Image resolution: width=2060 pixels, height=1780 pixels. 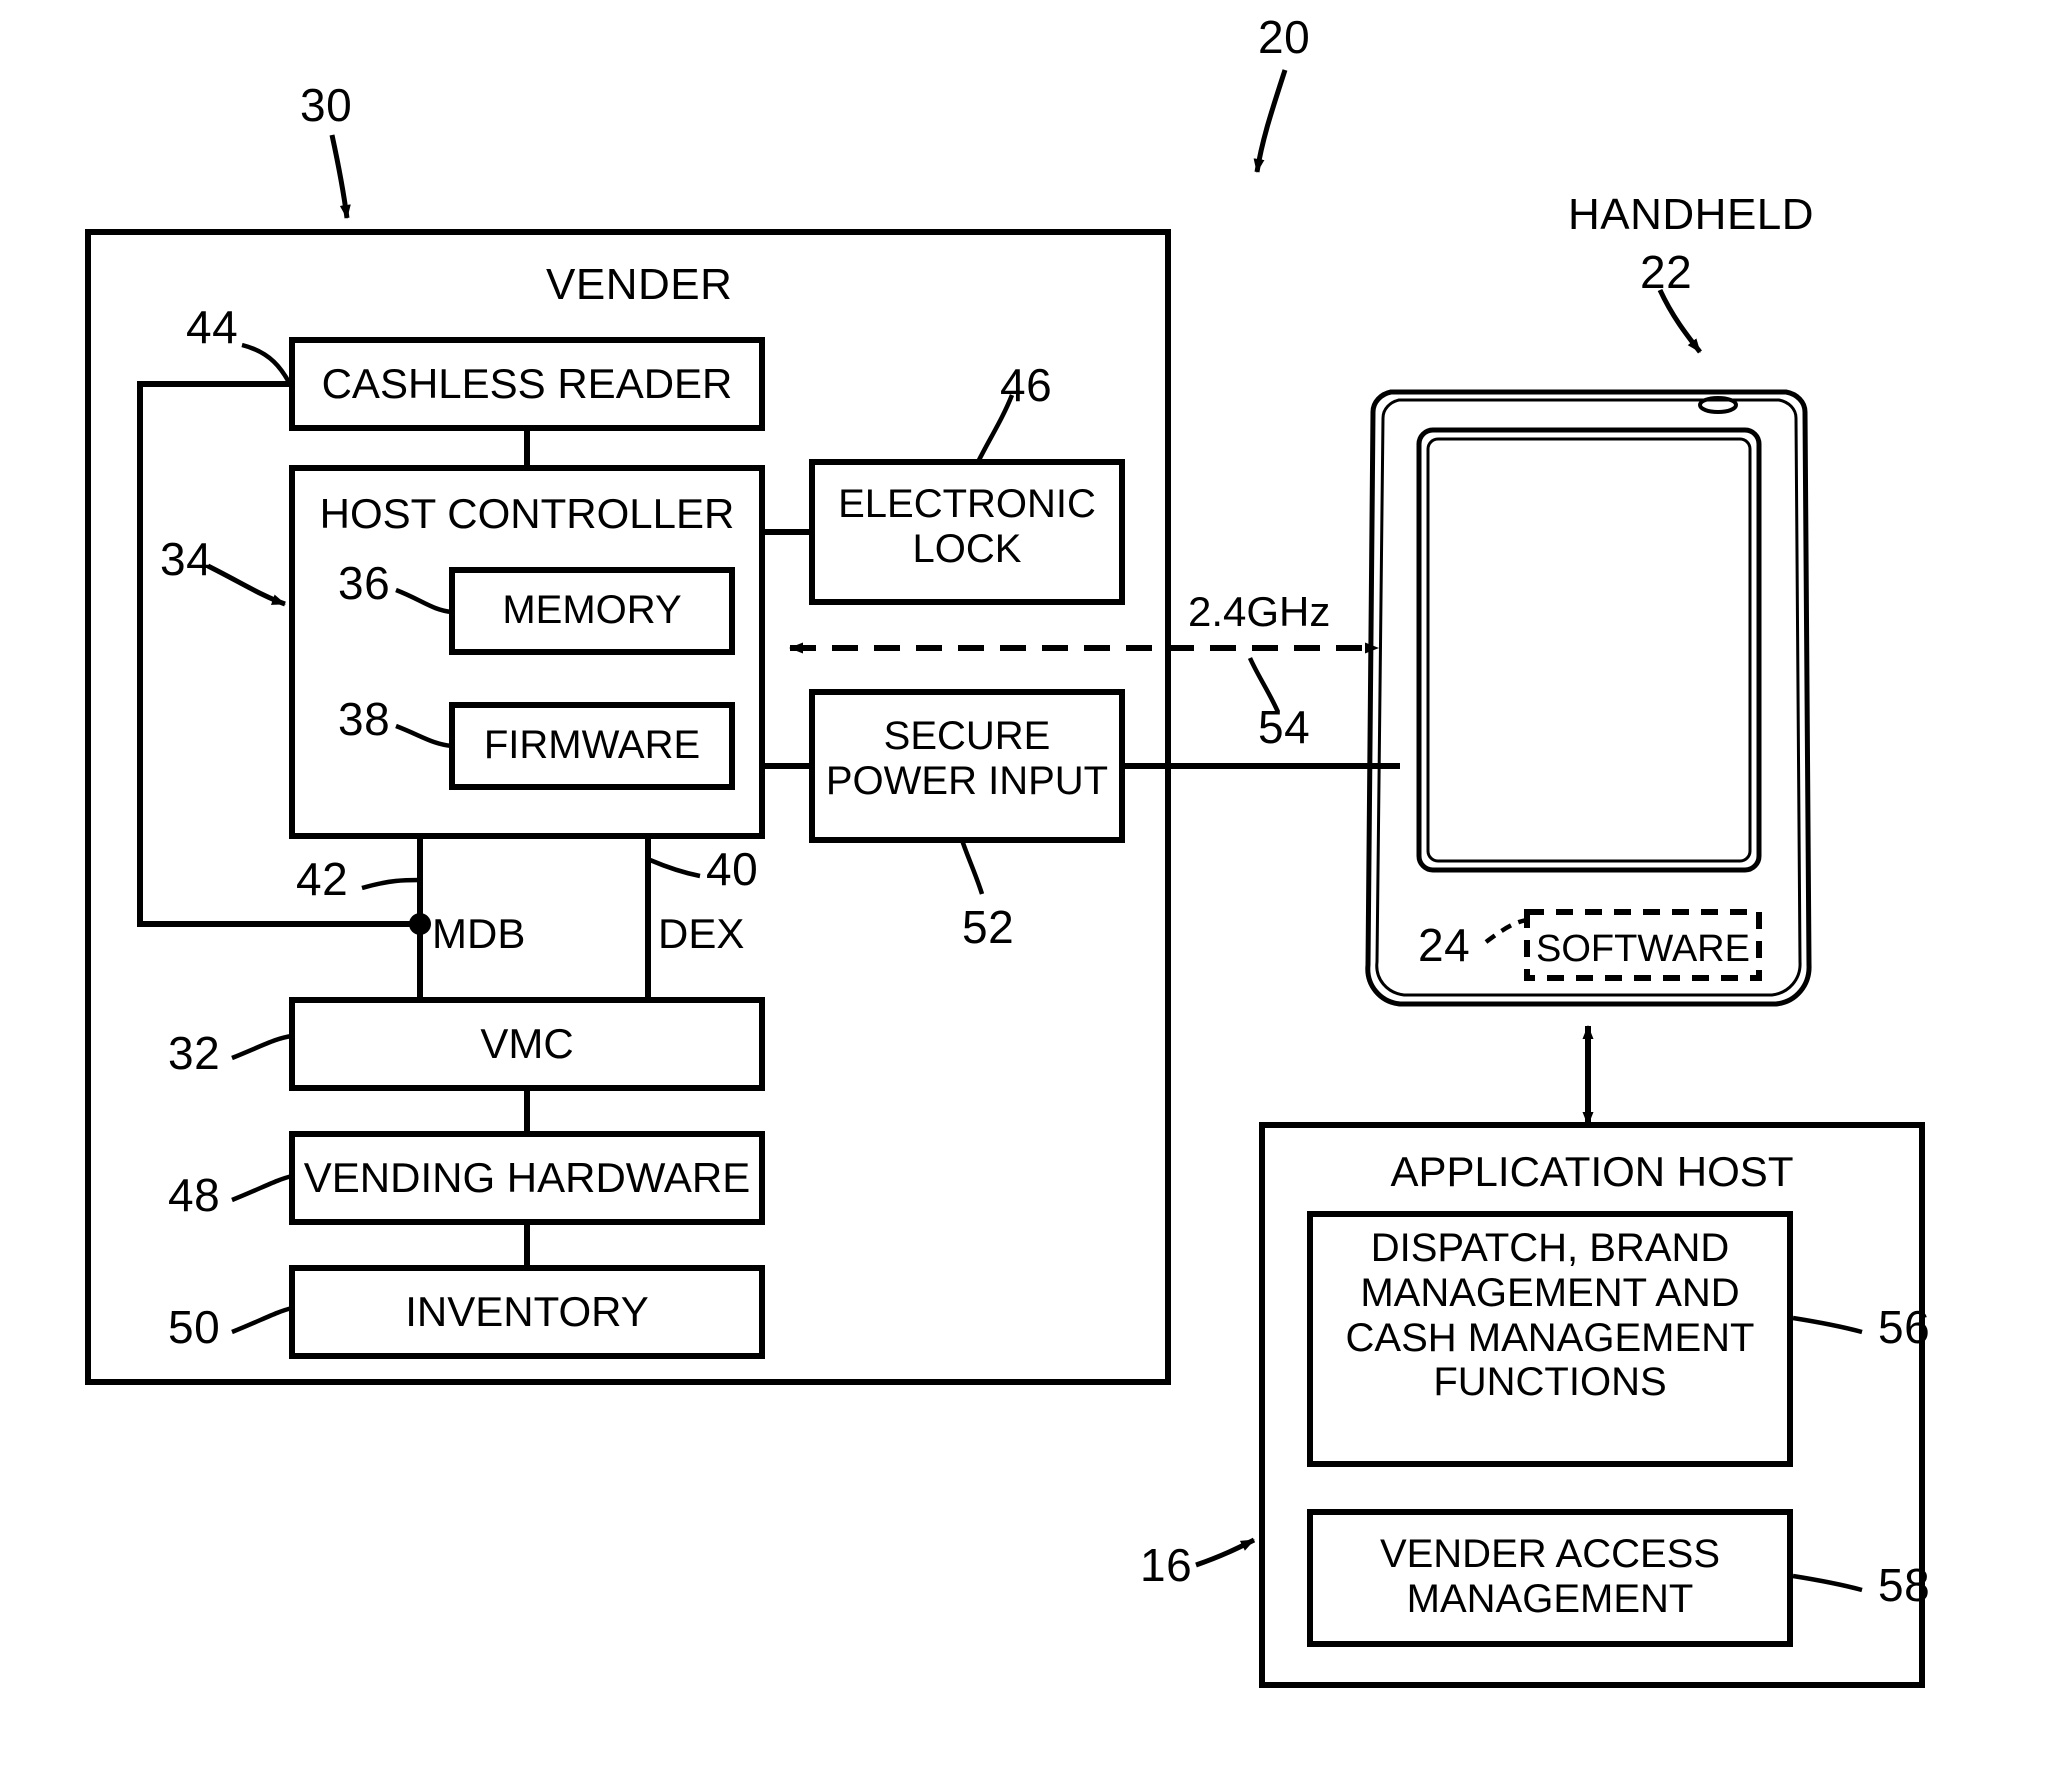 I want to click on ref-numeral-48: 48, so click(x=194, y=1195).